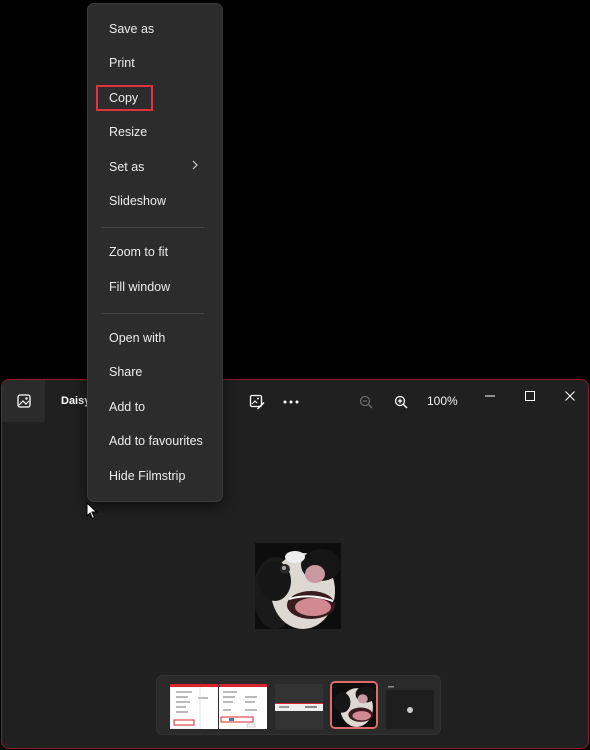 This screenshot has height=750, width=590. I want to click on edit-image-button, so click(257, 402).